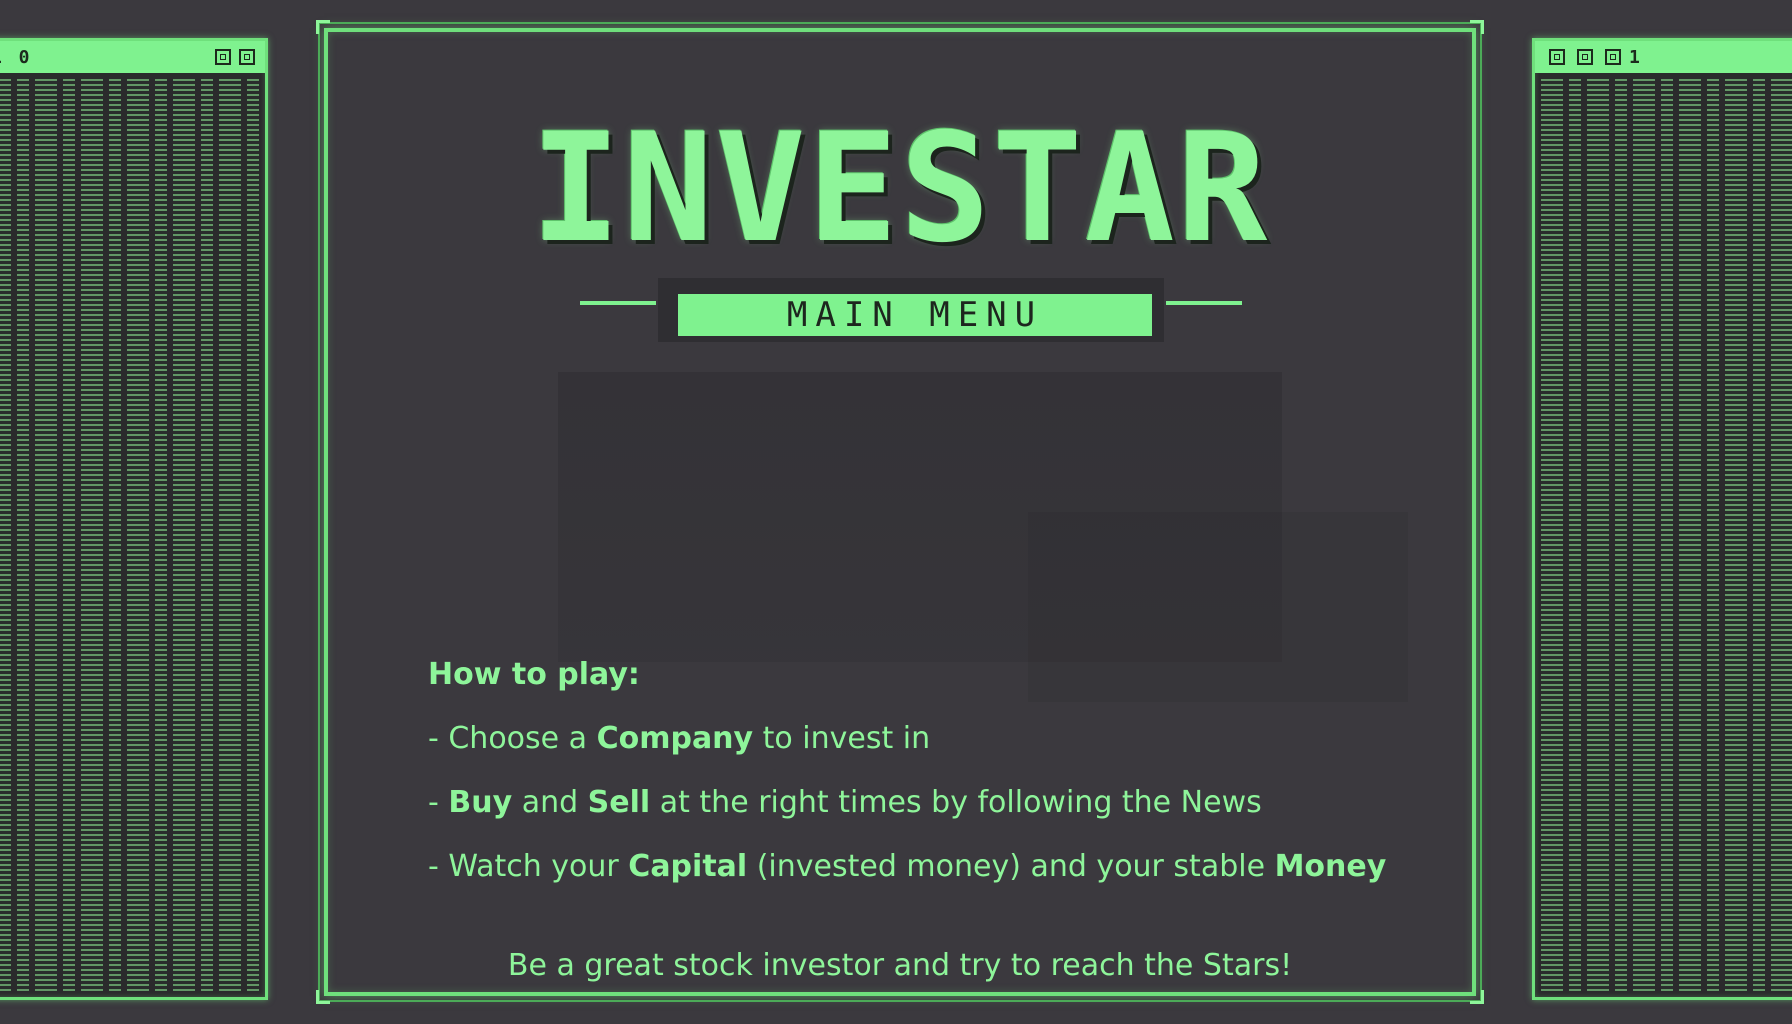 The height and width of the screenshot is (1024, 1792). What do you see at coordinates (1204, 303) in the screenshot?
I see `menu-divider-right` at bounding box center [1204, 303].